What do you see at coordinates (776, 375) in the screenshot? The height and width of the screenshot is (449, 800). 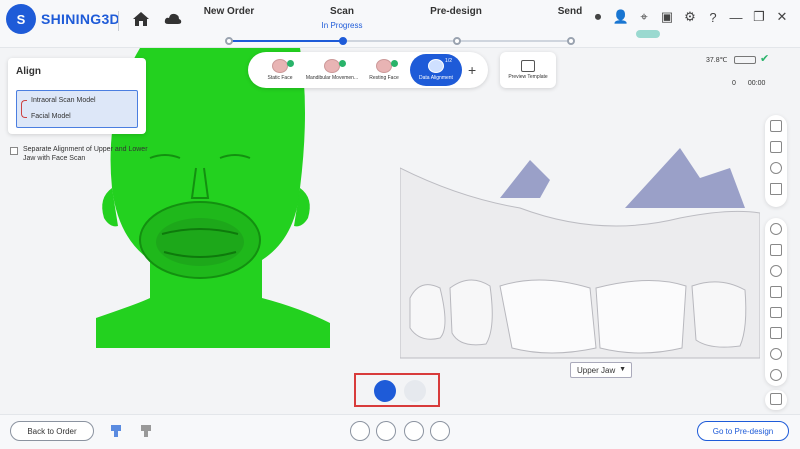 I see `bulb-icon` at bounding box center [776, 375].